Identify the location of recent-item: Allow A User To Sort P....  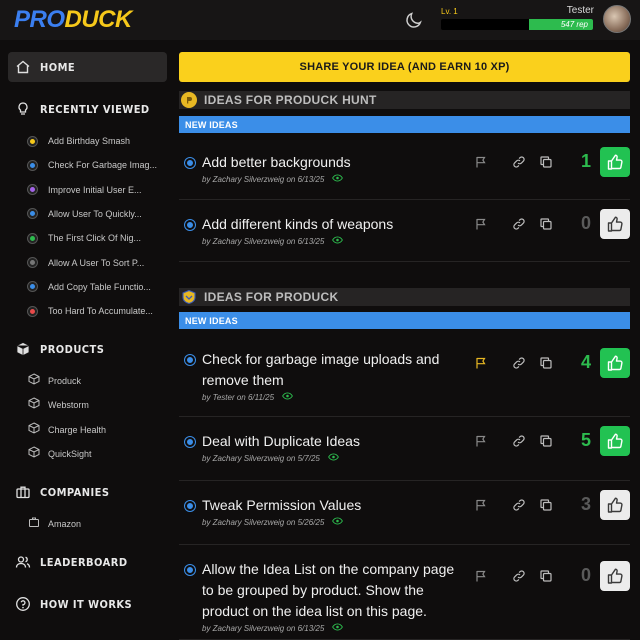
(98, 263).